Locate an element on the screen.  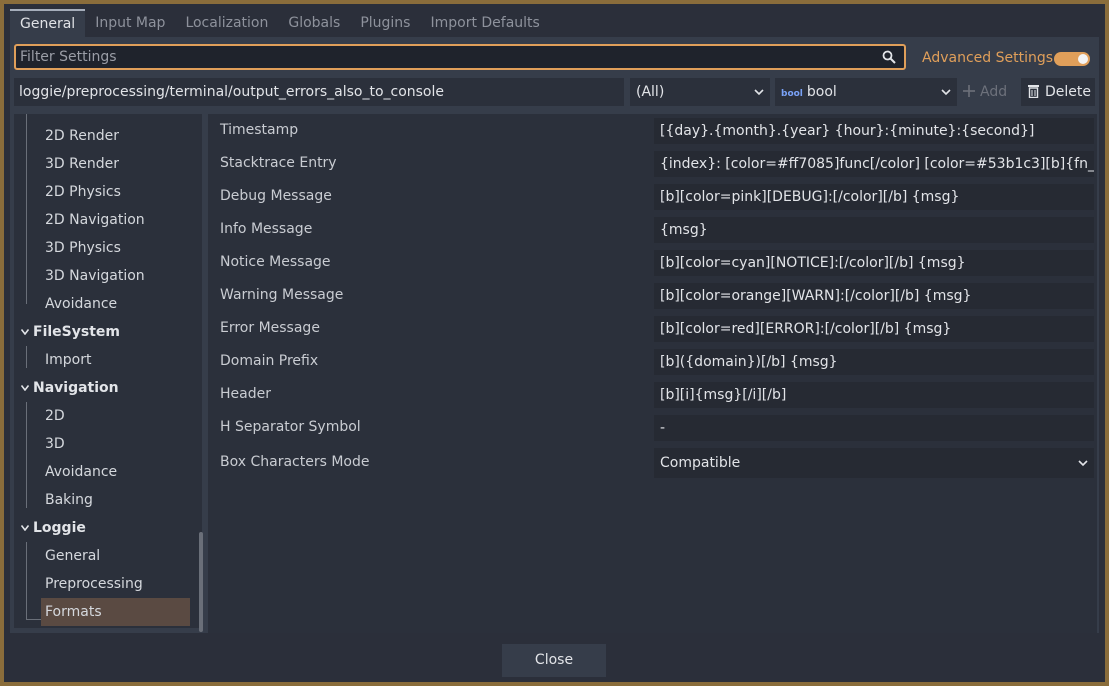
setting-value-input: {msg} is located at coordinates (874, 230).